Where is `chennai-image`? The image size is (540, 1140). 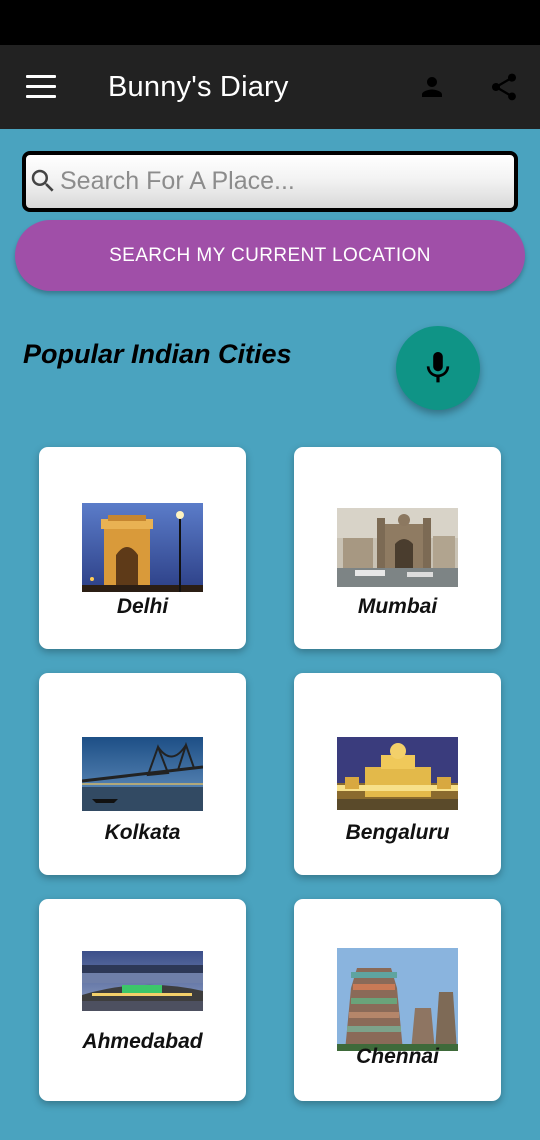
chennai-image is located at coordinates (397, 999).